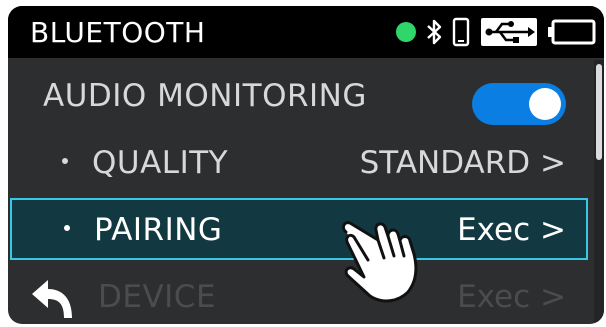 Image resolution: width=606 pixels, height=327 pixels. Describe the element at coordinates (51, 299) in the screenshot. I see `back-arrow-icon` at that location.